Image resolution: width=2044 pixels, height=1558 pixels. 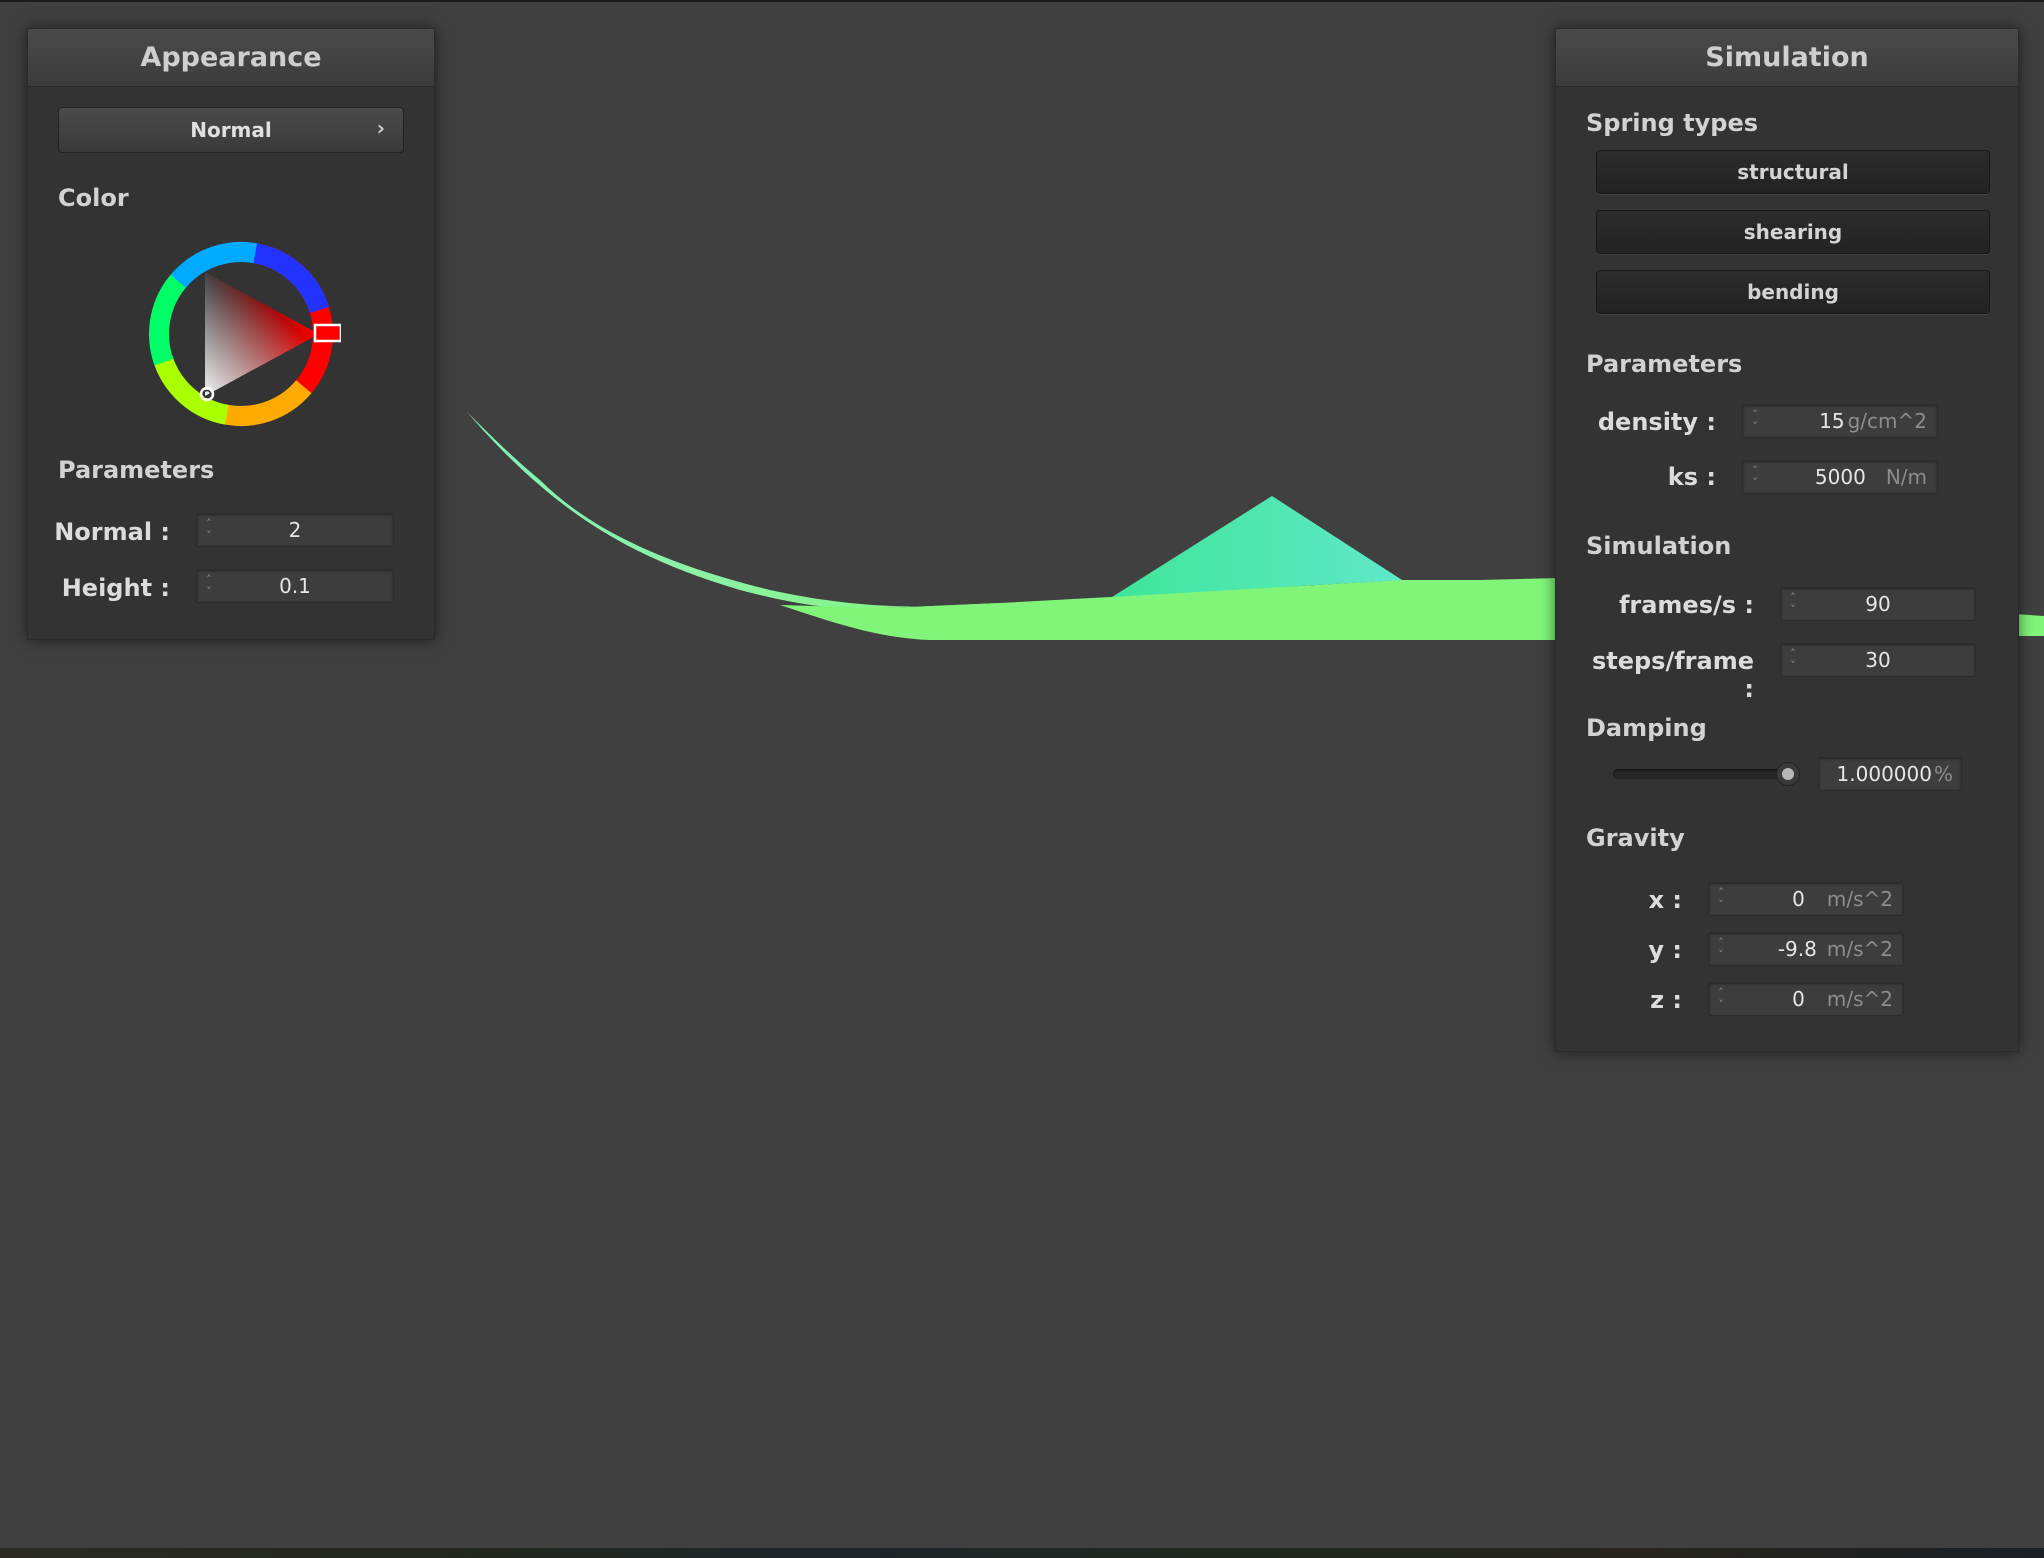 I want to click on normal-spinbox: ˄ ˅ 2, so click(x=295, y=530).